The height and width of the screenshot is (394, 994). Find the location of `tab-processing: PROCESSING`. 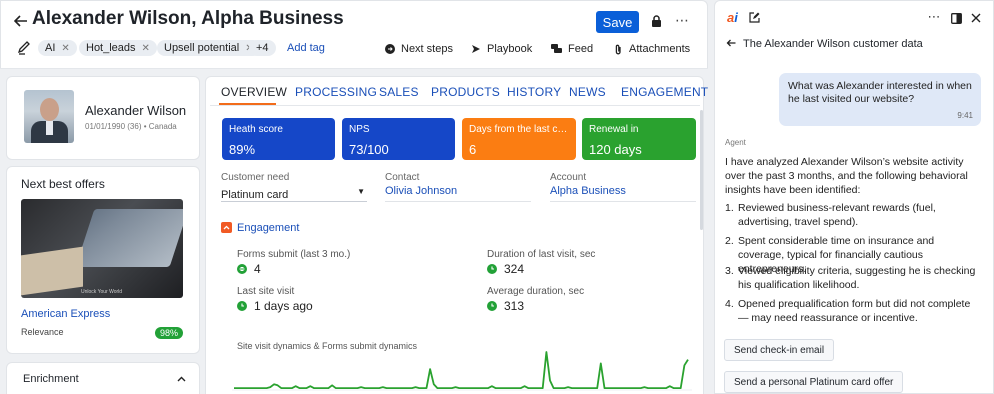

tab-processing: PROCESSING is located at coordinates (336, 92).